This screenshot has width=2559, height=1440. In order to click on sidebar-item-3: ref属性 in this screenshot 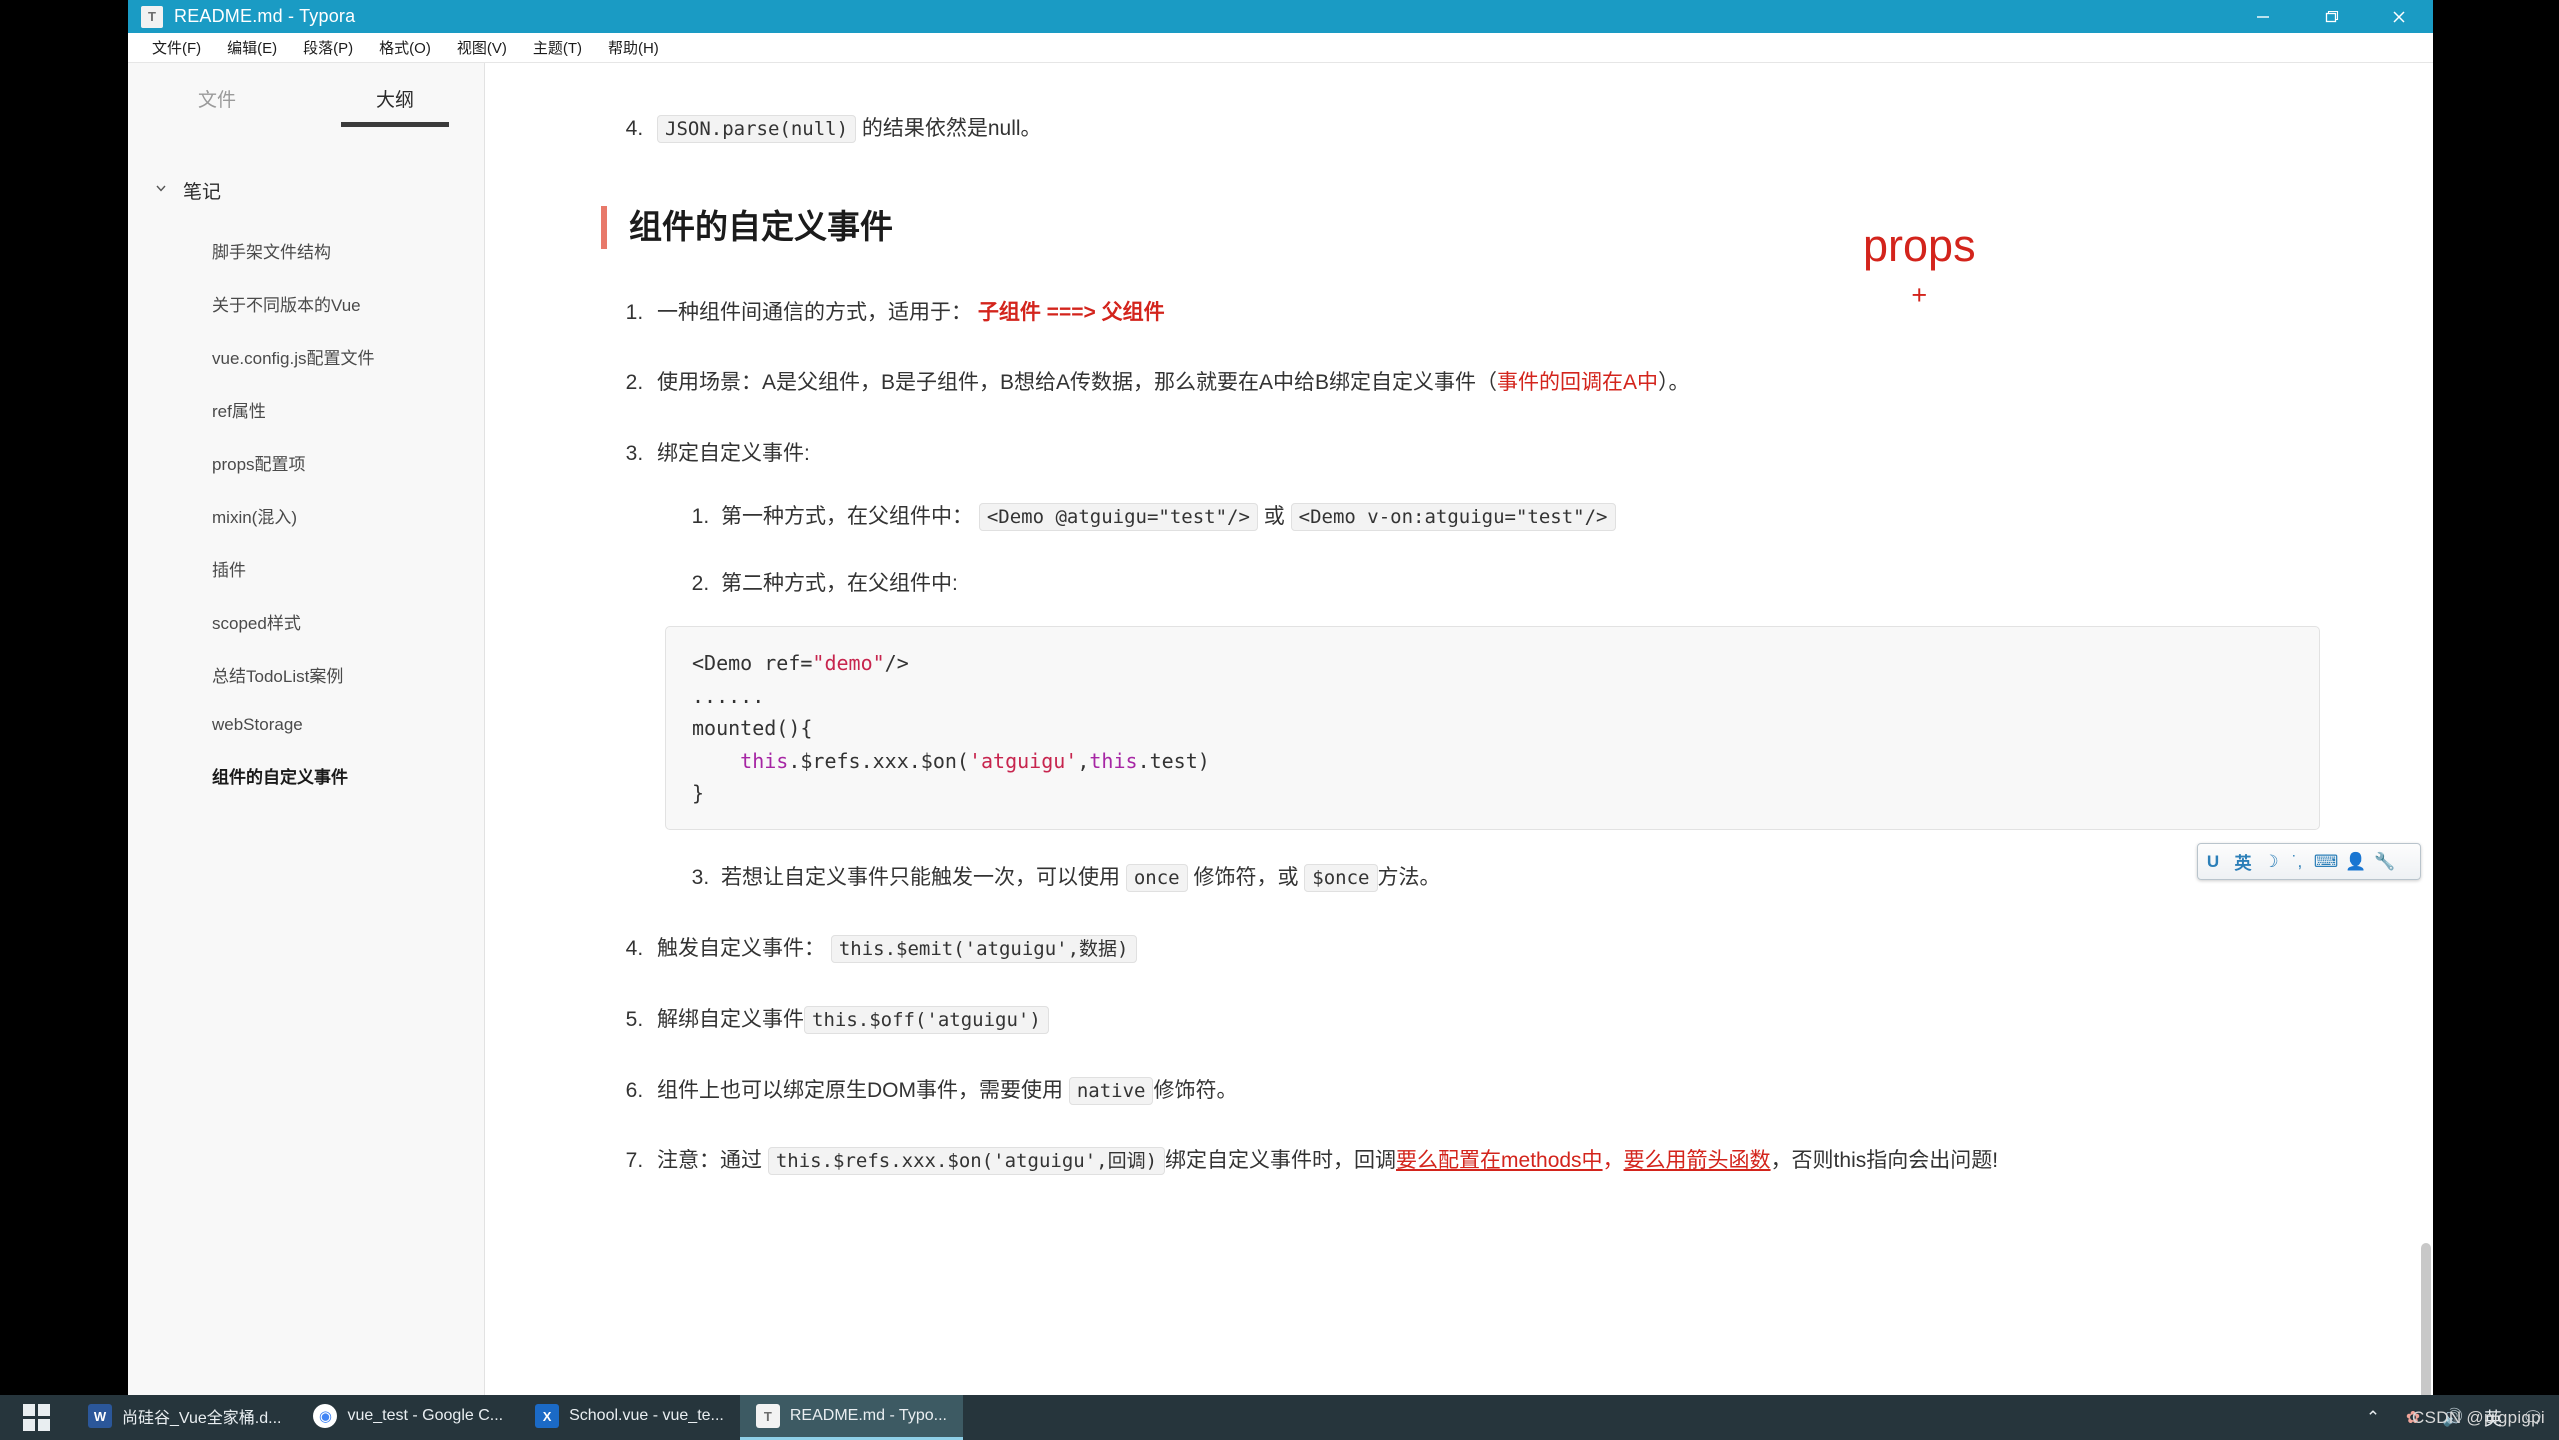, I will do `click(306, 409)`.